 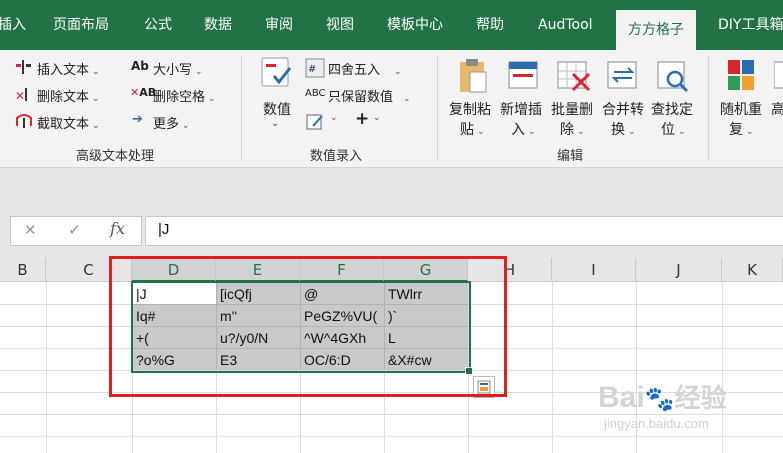 What do you see at coordinates (369, 95) in the screenshot?
I see `keep-value-button: 只保留数值 ⌄` at bounding box center [369, 95].